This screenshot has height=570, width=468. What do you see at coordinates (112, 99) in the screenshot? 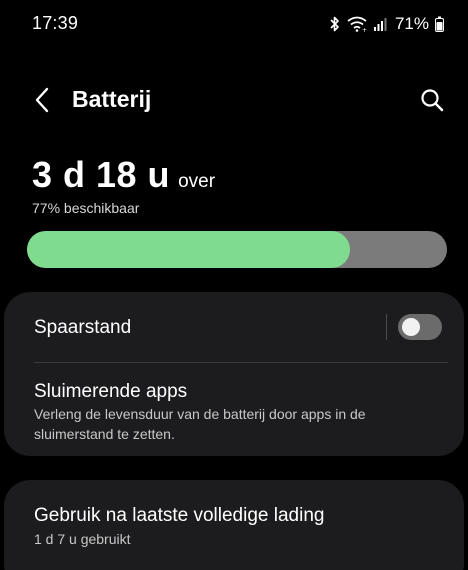
I see `page-title: Batterij` at bounding box center [112, 99].